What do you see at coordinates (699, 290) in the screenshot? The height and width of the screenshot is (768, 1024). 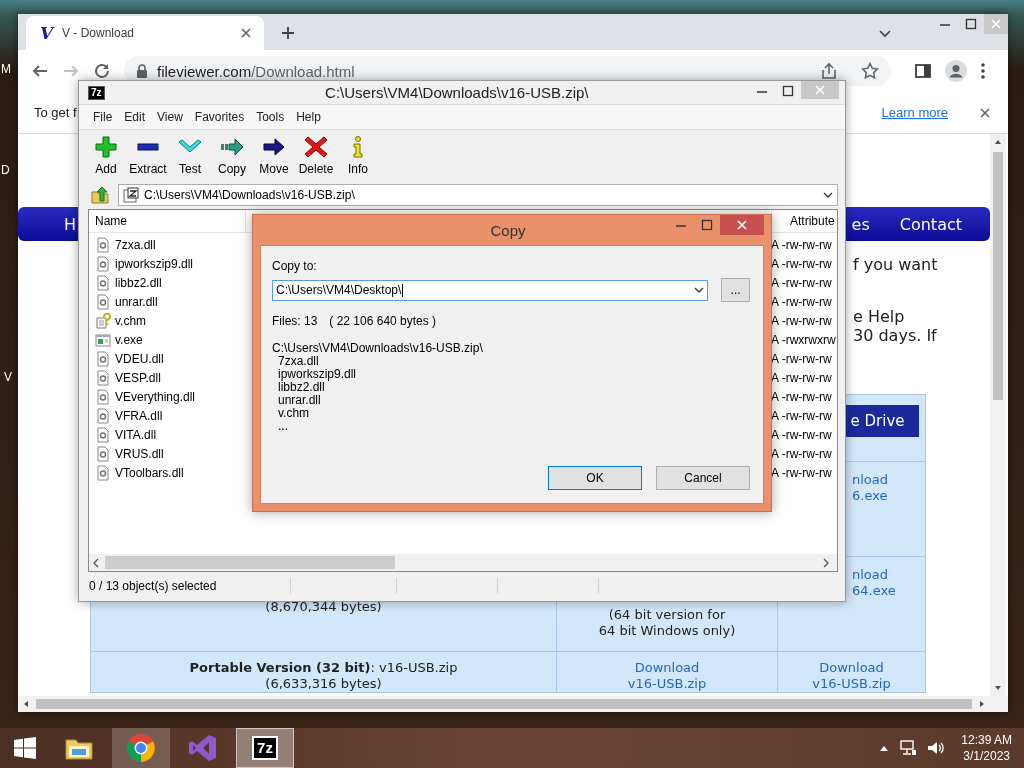 I see `chevron-down-icon` at bounding box center [699, 290].